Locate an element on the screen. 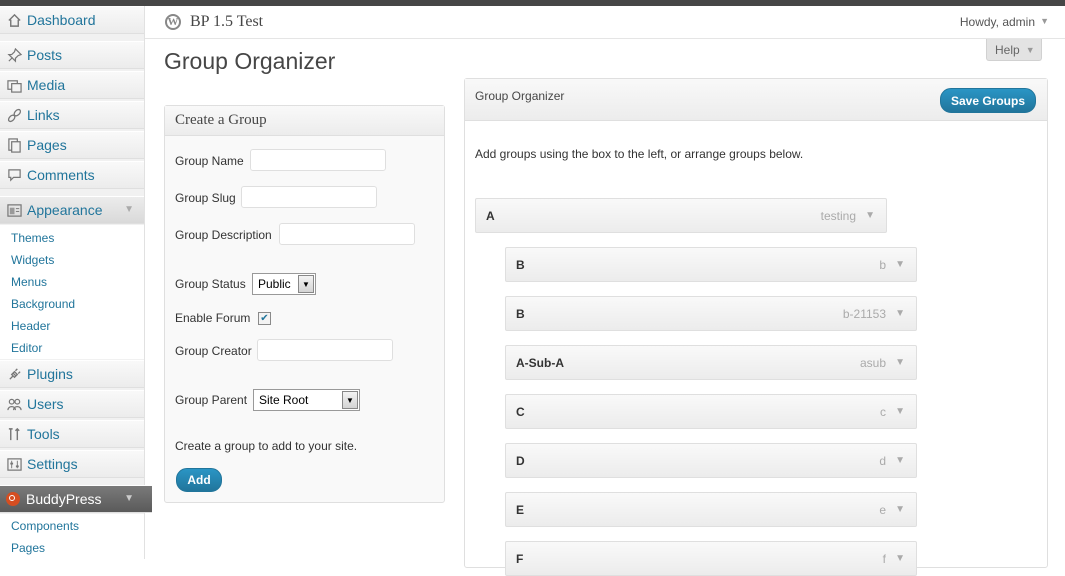 The height and width of the screenshot is (576, 1065). sidebar-item-settings: Settings is located at coordinates (72, 464).